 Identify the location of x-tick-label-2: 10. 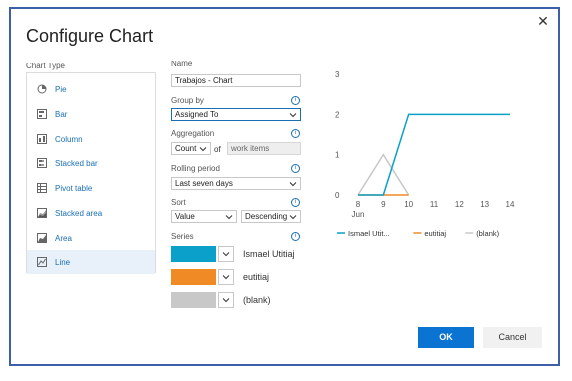
(408, 204).